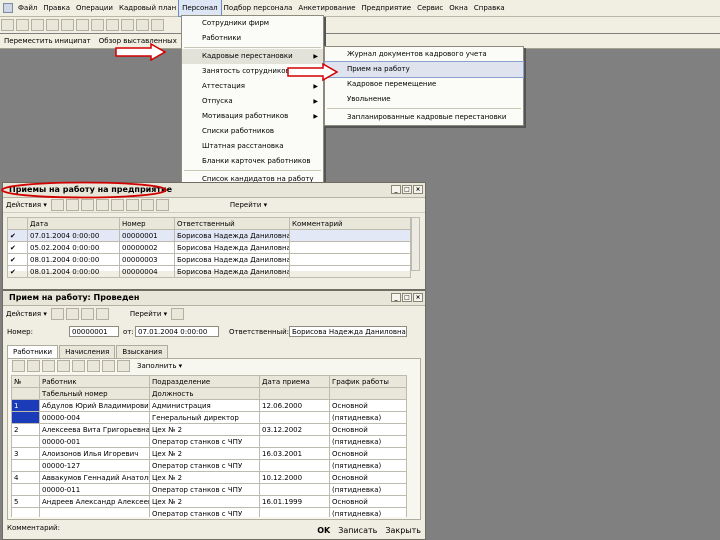 The image size is (720, 540). What do you see at coordinates (87, 314) in the screenshot?
I see `structure-icon` at bounding box center [87, 314].